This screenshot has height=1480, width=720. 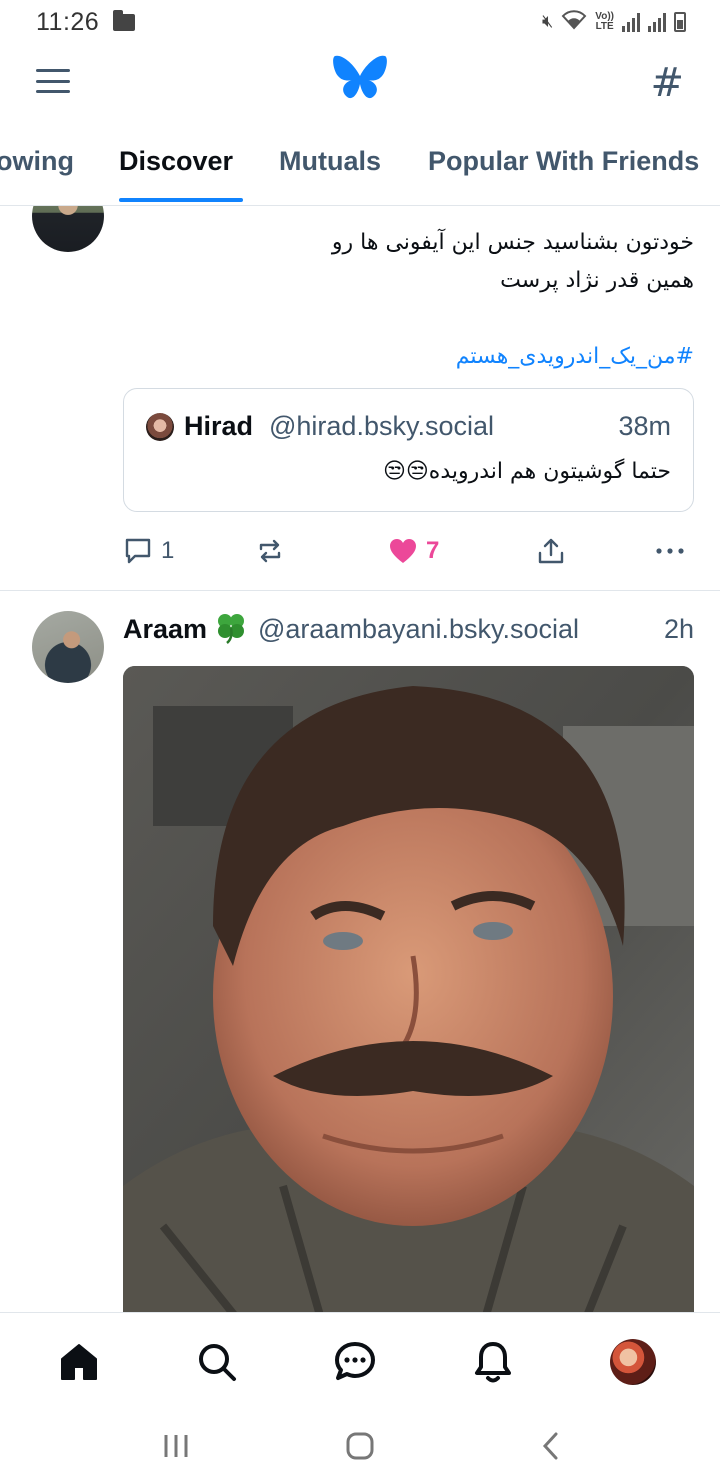 What do you see at coordinates (575, 357) in the screenshot?
I see `post-hashtag-link: #من_یک_اندرویدی_هستم` at bounding box center [575, 357].